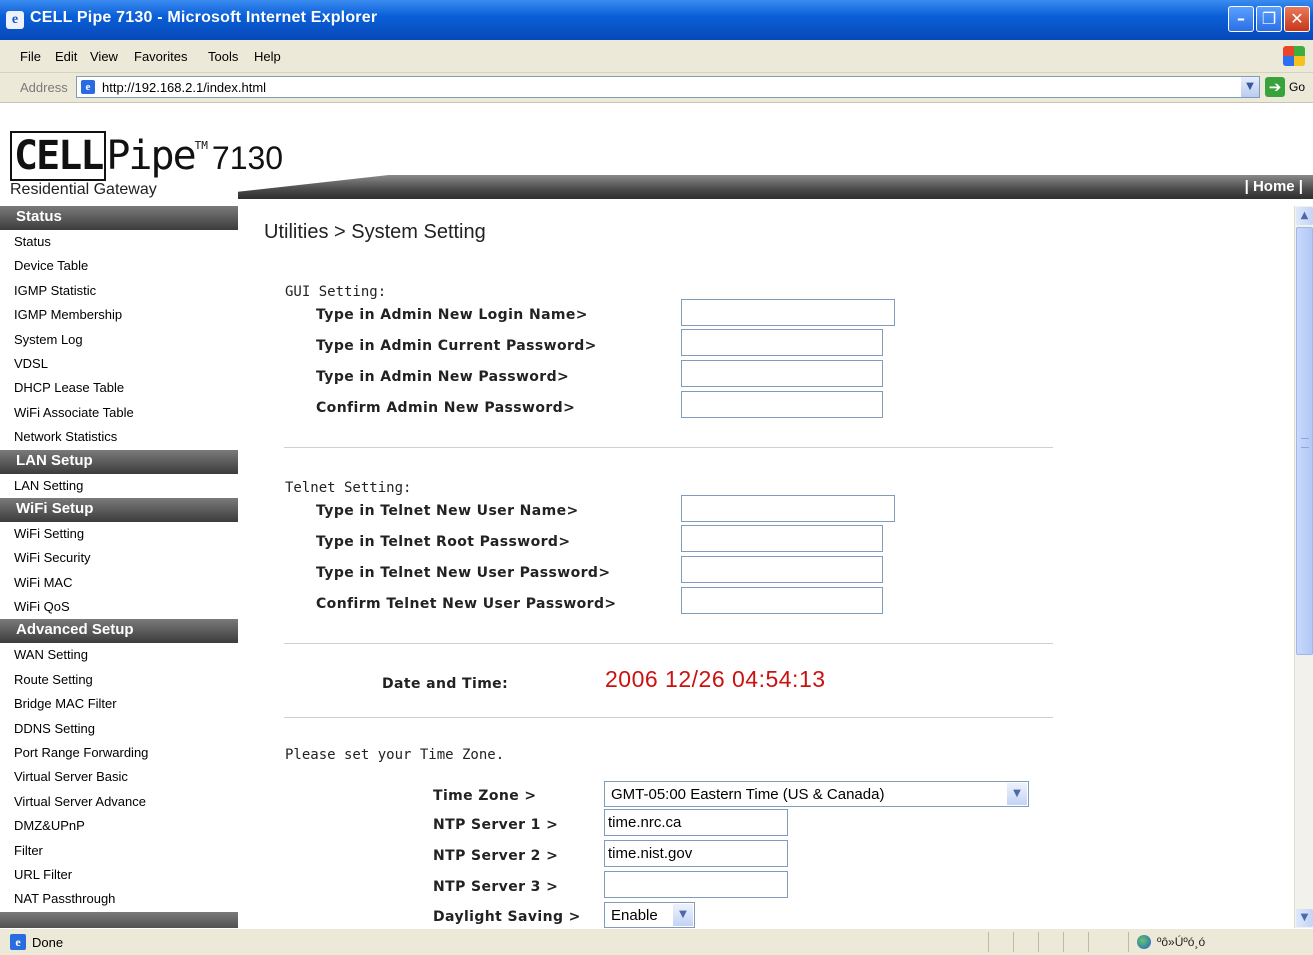 This screenshot has height=955, width=1313. I want to click on sidebar-item-dmz-upnp: DMZ&UPnP, so click(119, 826).